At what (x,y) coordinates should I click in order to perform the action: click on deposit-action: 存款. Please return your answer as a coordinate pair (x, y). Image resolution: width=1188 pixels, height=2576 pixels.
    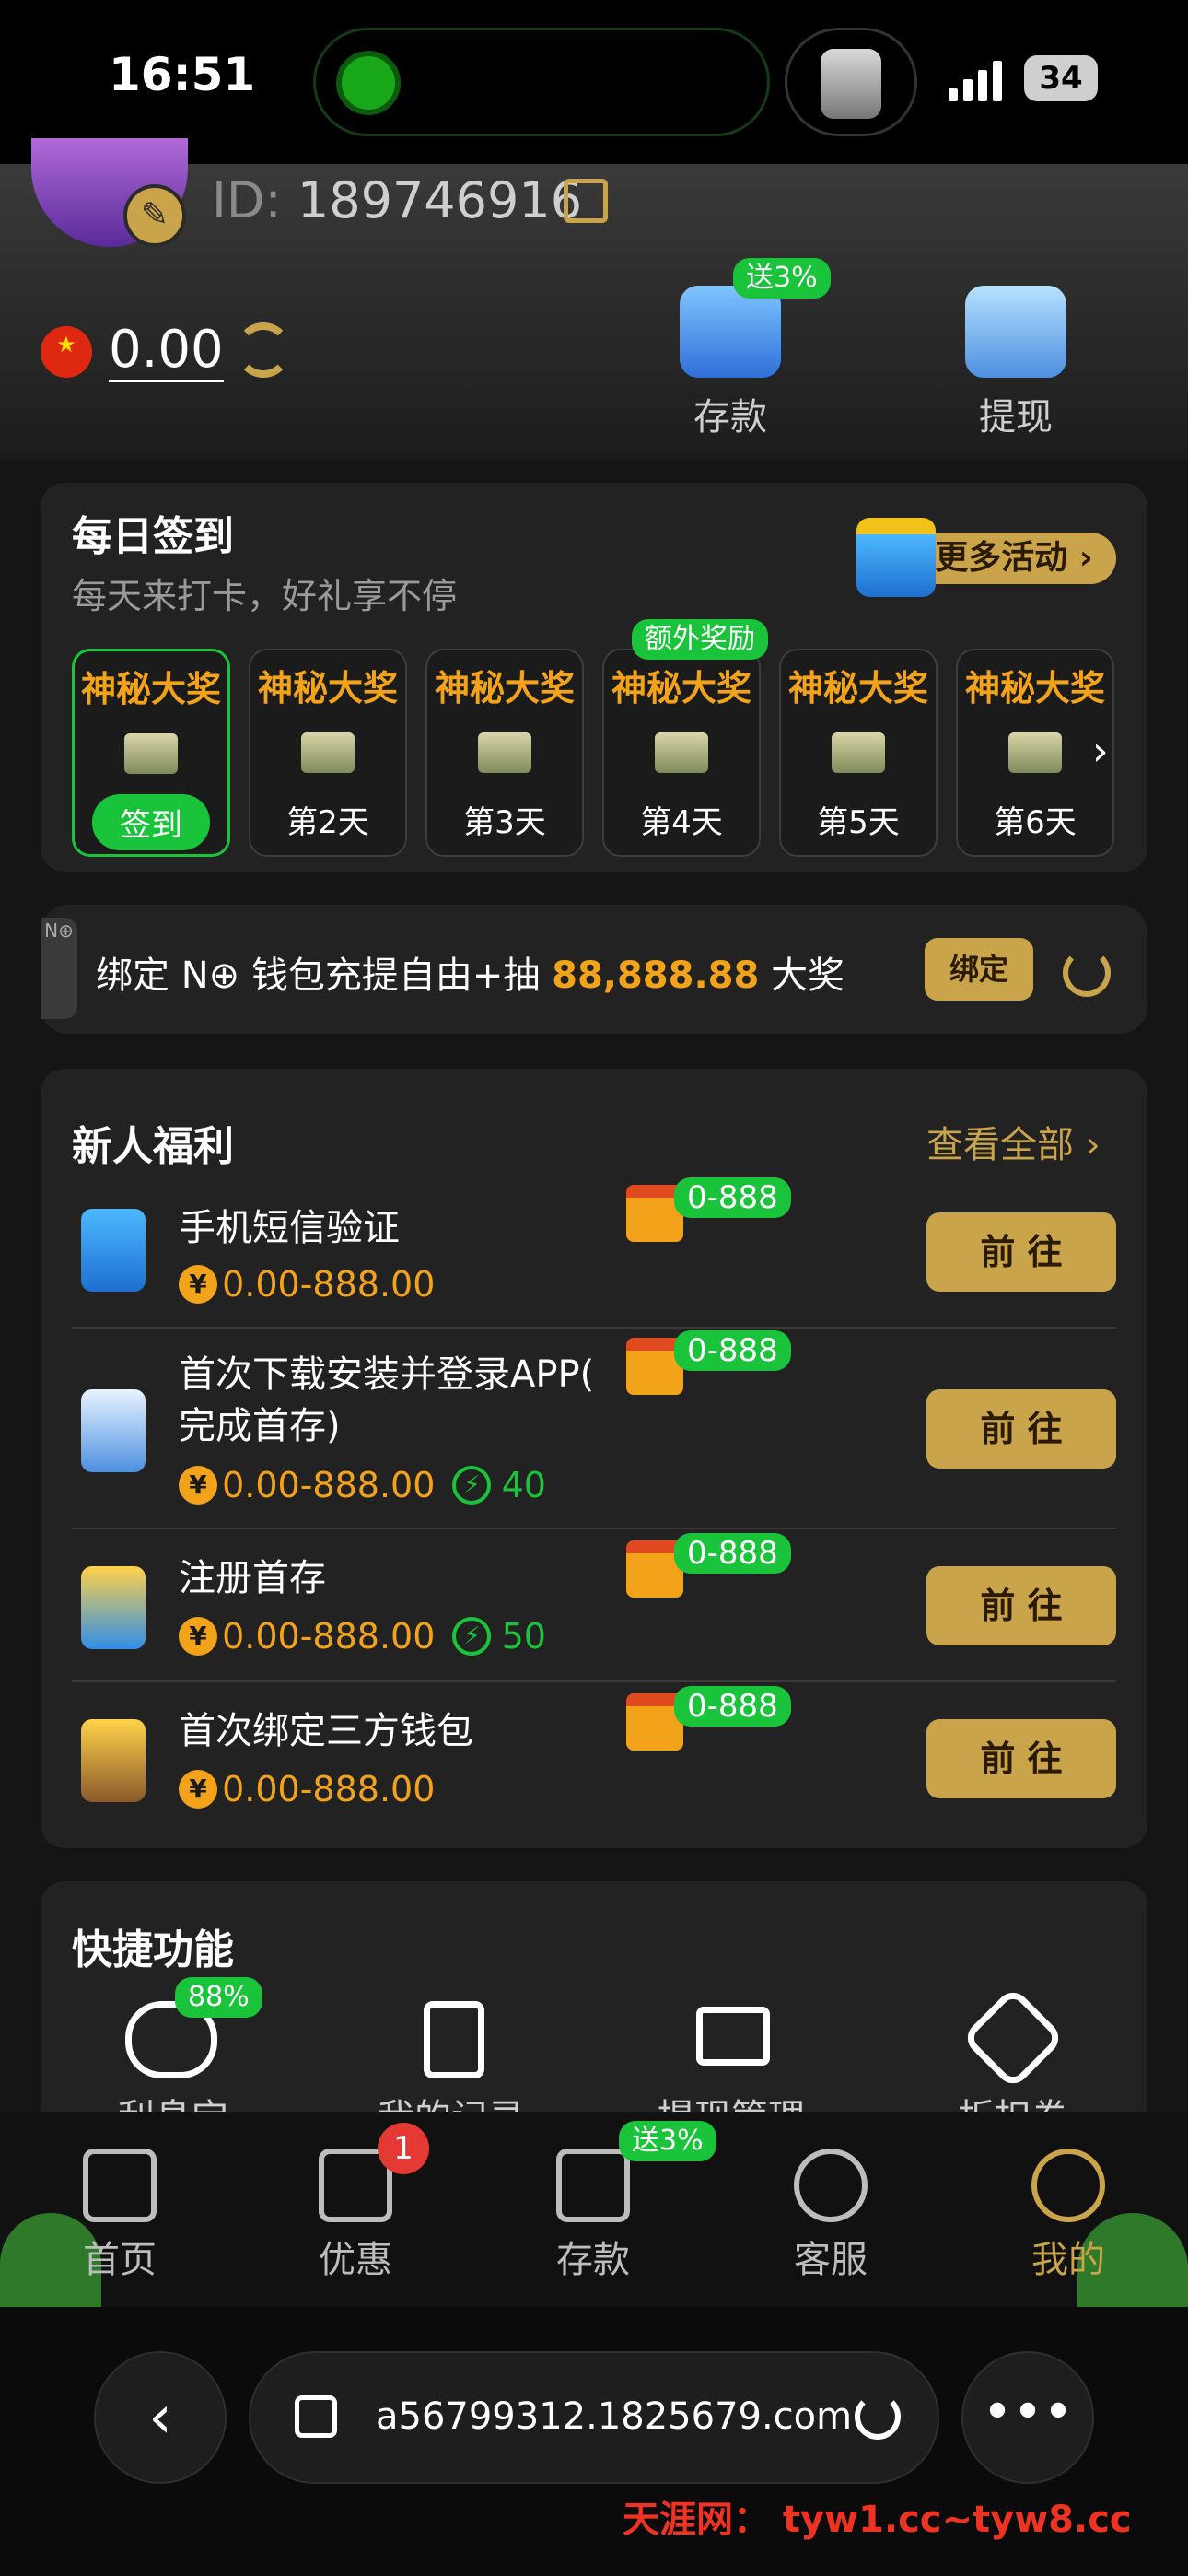
    Looking at the image, I should click on (730, 363).